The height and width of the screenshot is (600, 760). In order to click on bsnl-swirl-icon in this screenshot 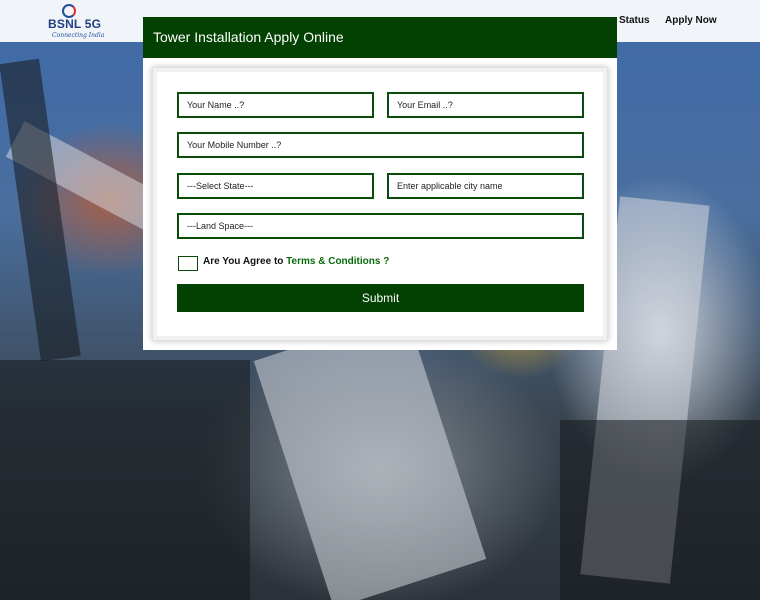, I will do `click(69, 11)`.